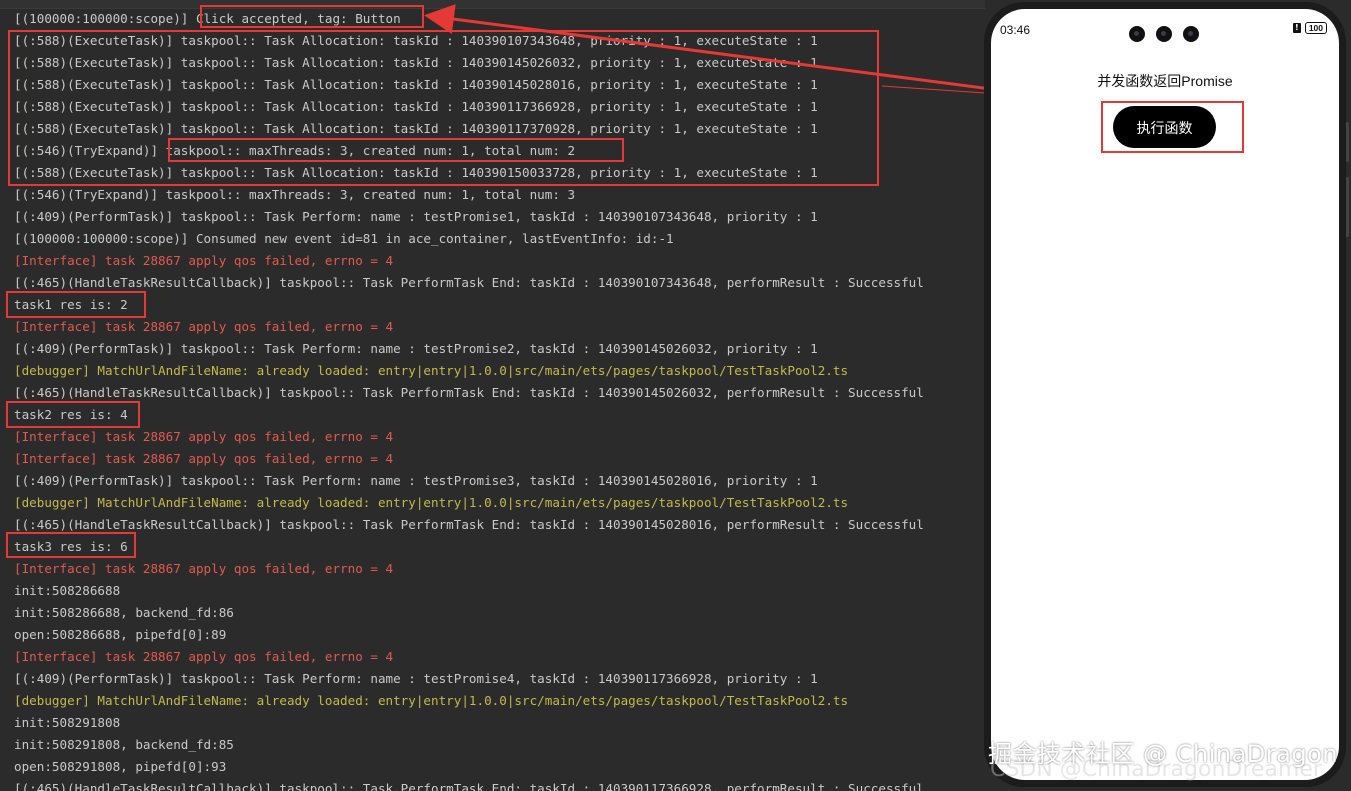  Describe the element at coordinates (124, 744) in the screenshot. I see `log-line: init:508291808, backend_fd:85` at that location.